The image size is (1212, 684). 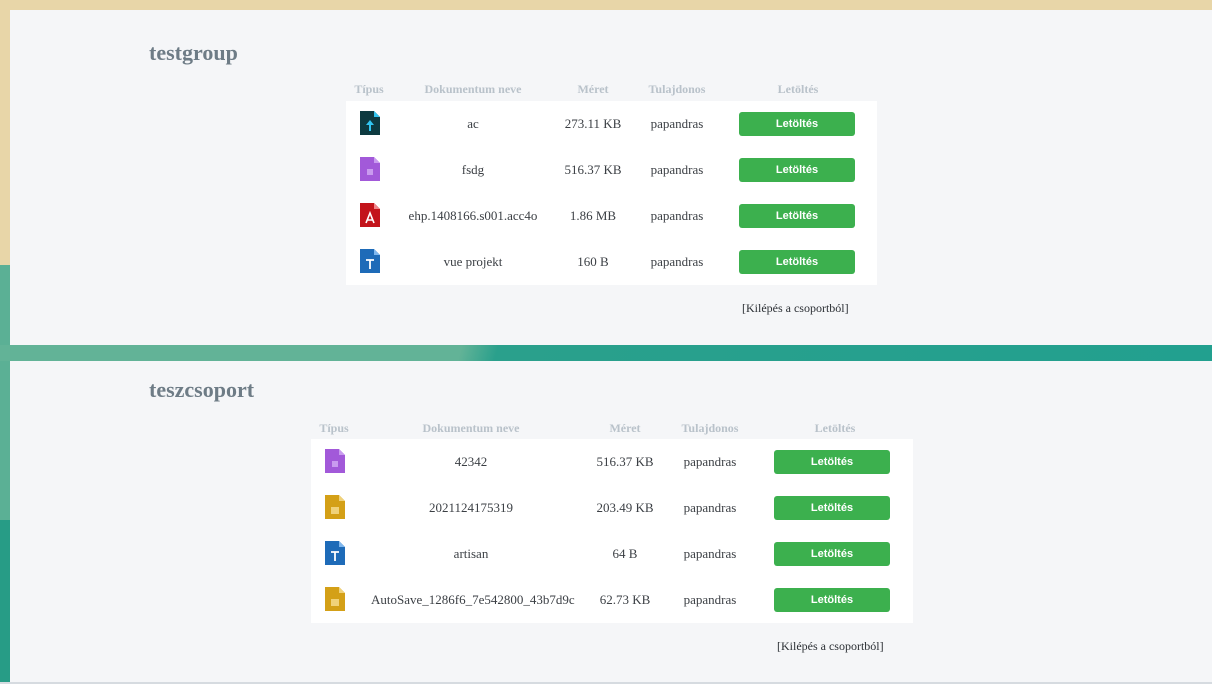 I want to click on group-title: testgroup, so click(x=193, y=52).